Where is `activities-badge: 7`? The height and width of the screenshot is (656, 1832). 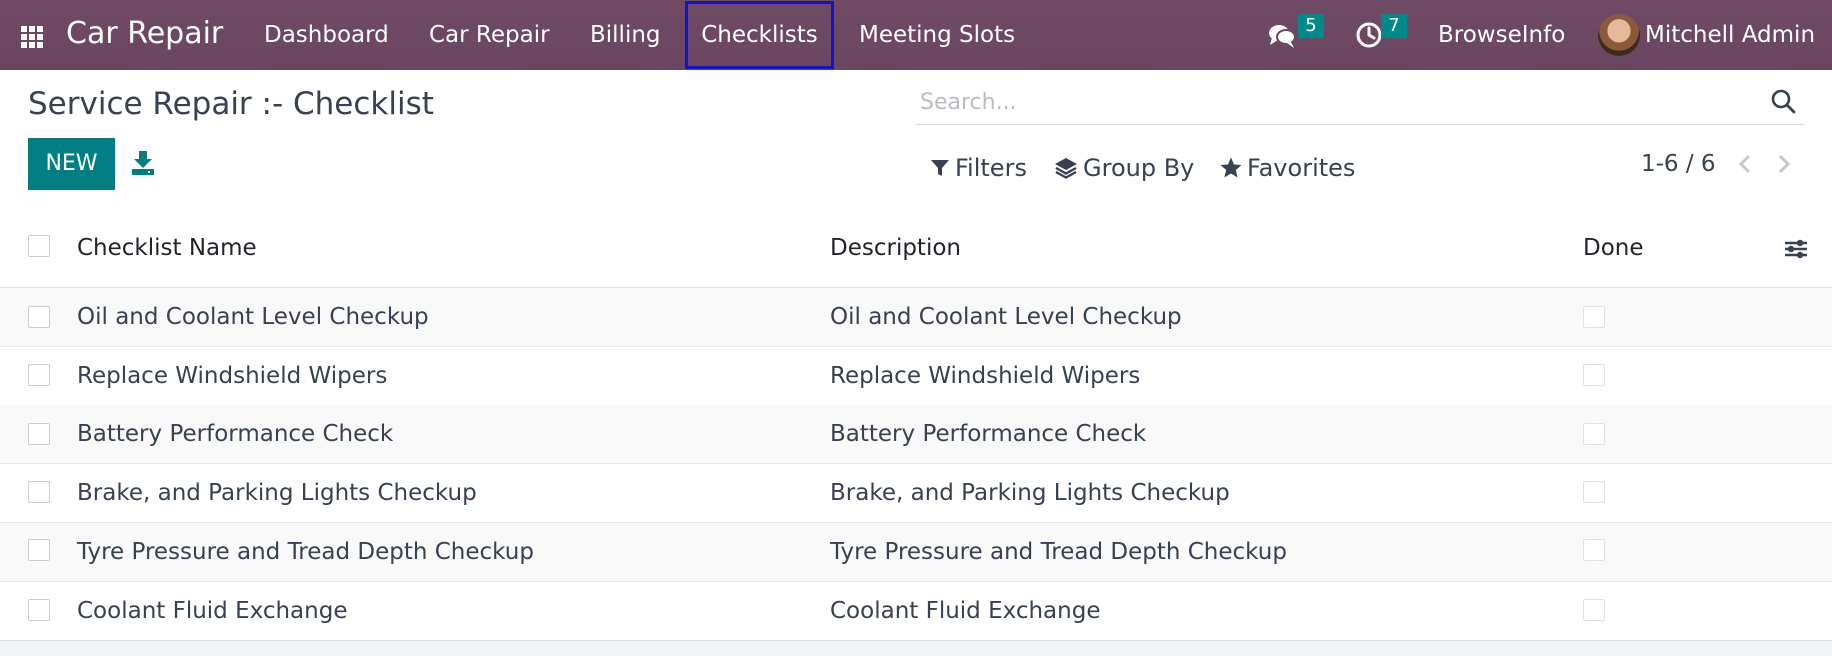 activities-badge: 7 is located at coordinates (1394, 26).